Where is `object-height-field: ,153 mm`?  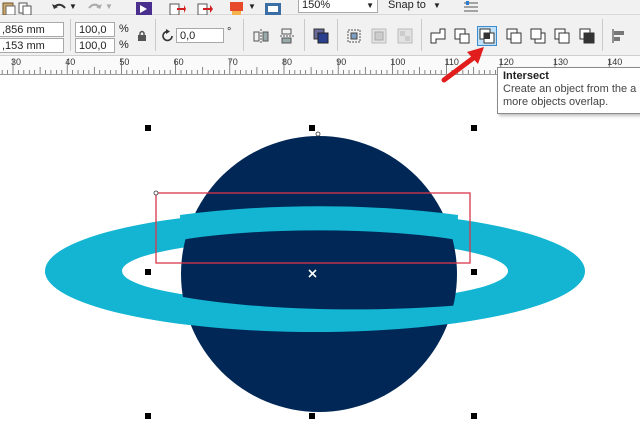
object-height-field: ,153 mm is located at coordinates (32, 45).